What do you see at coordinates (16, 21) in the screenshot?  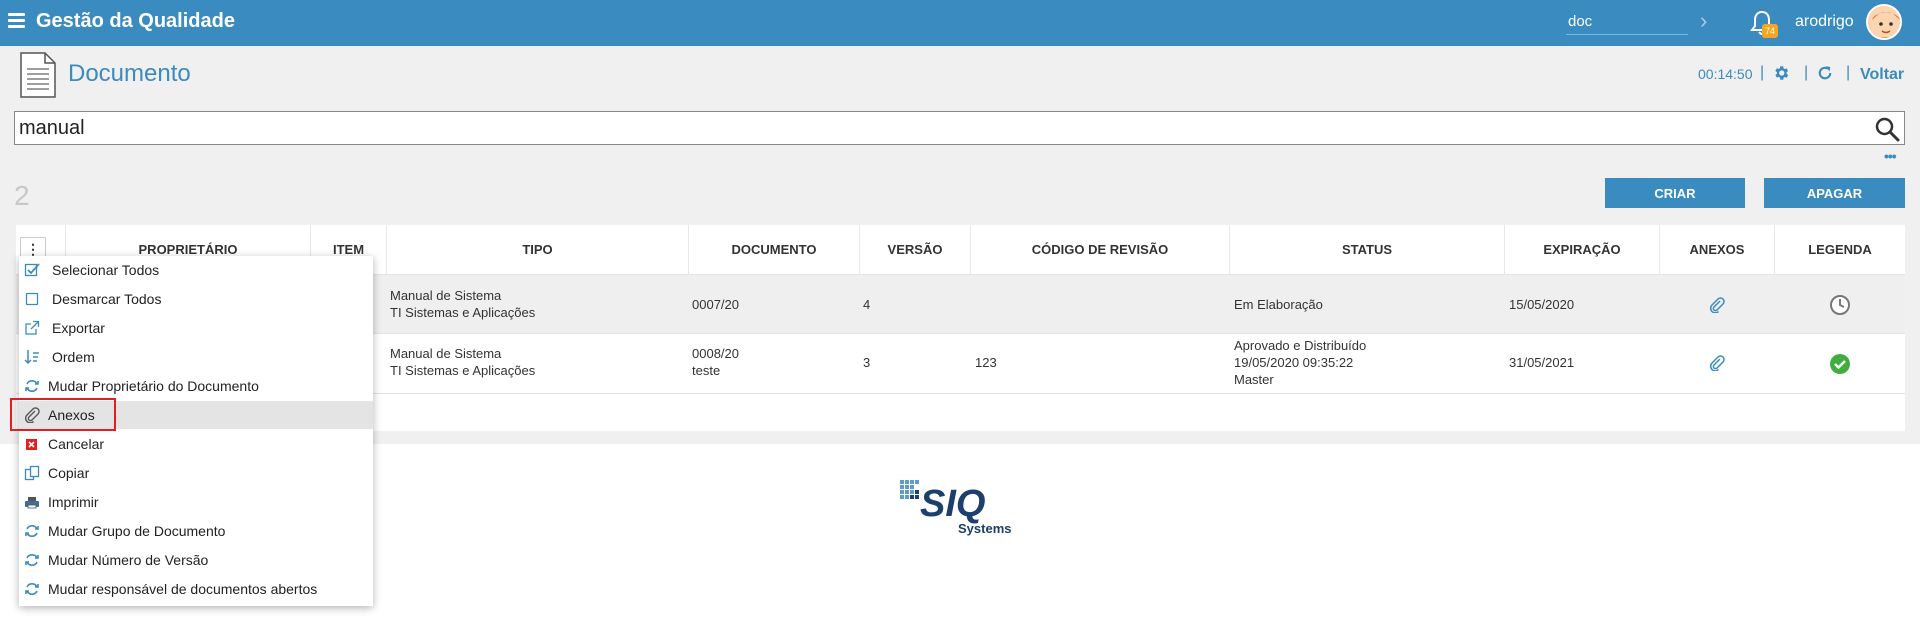 I see `hamburger-menu-icon` at bounding box center [16, 21].